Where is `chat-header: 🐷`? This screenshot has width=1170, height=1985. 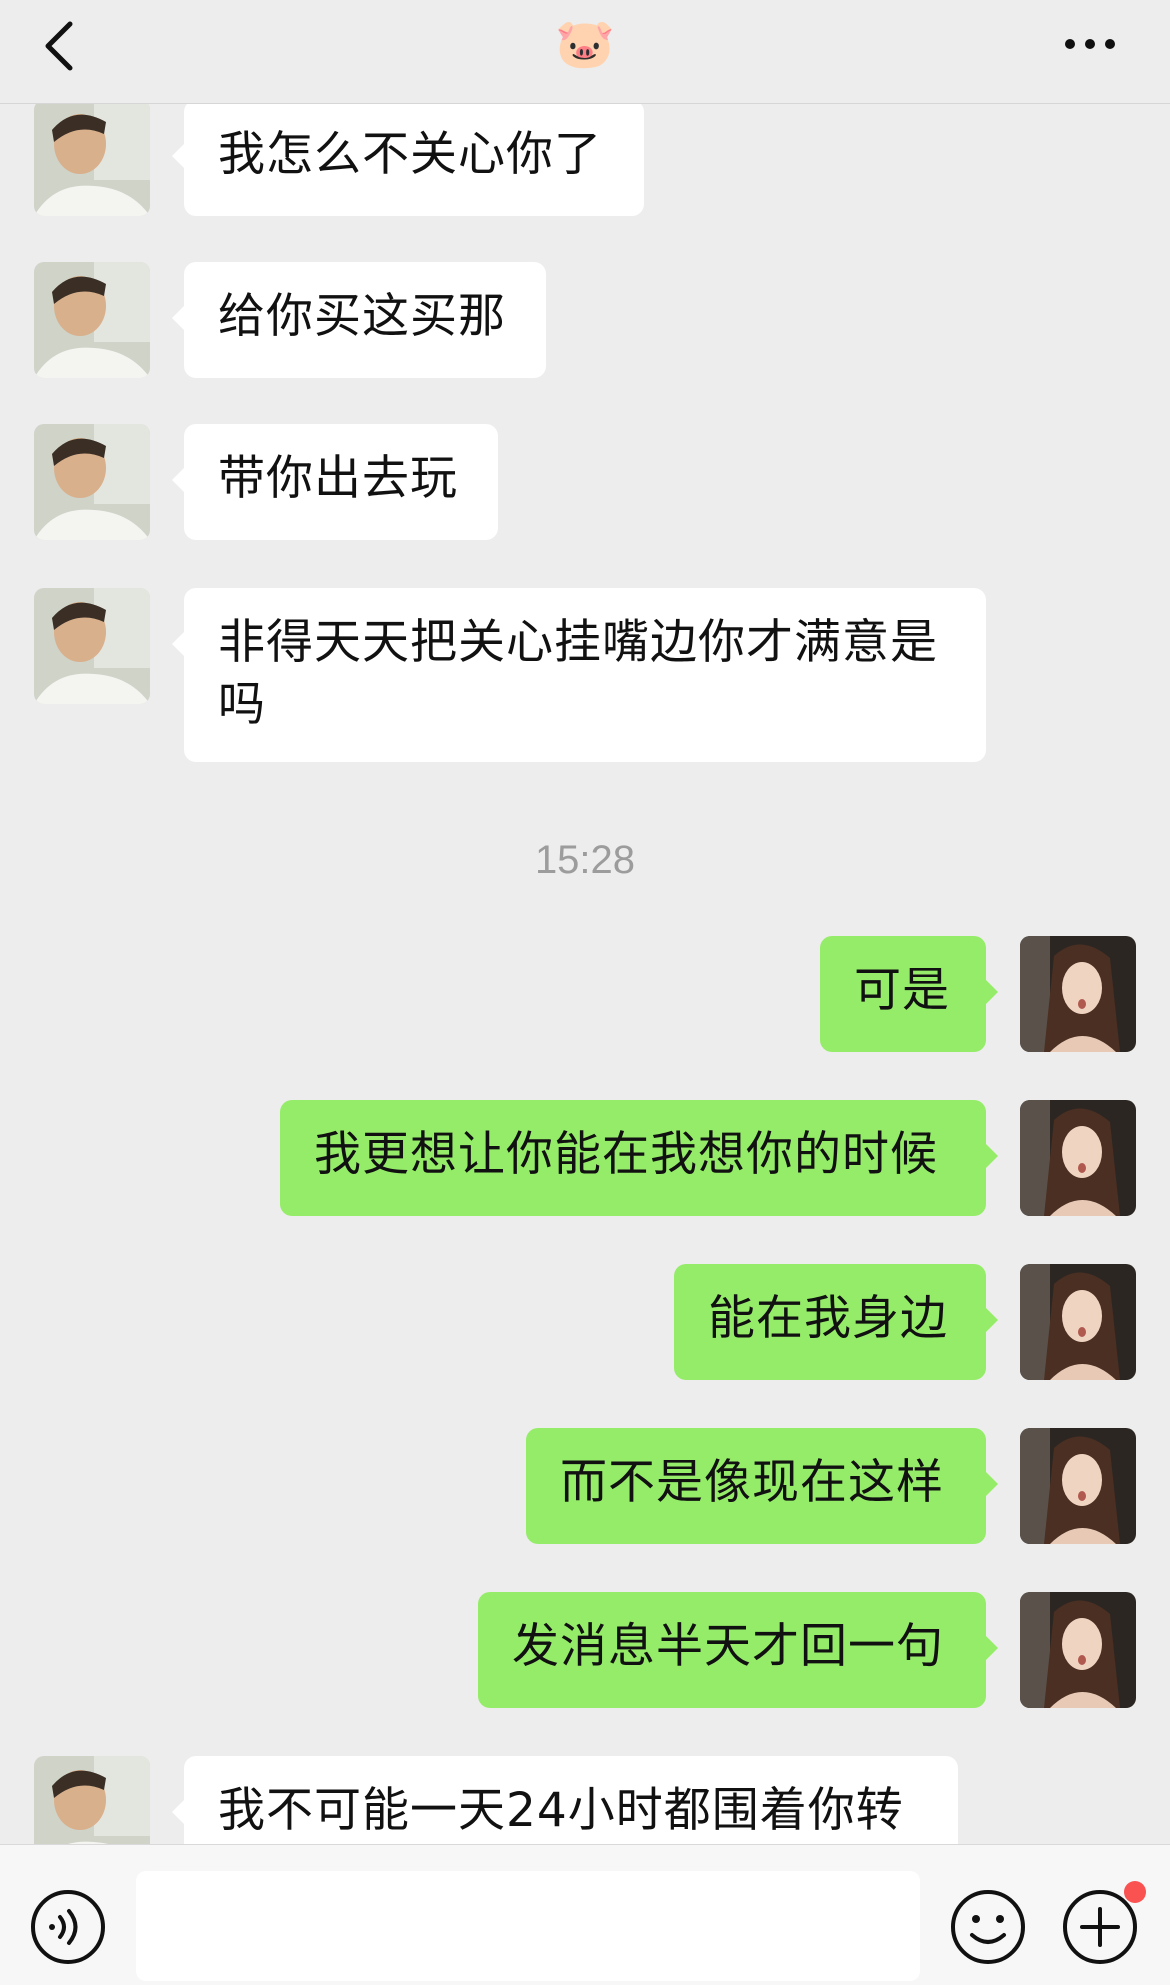 chat-header: 🐷 is located at coordinates (585, 52).